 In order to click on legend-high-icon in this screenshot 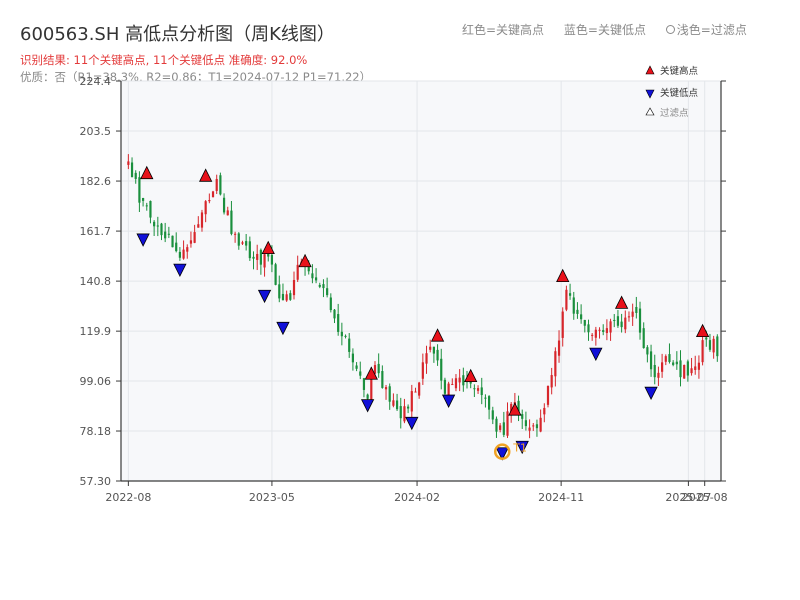, I will do `click(650, 70)`.